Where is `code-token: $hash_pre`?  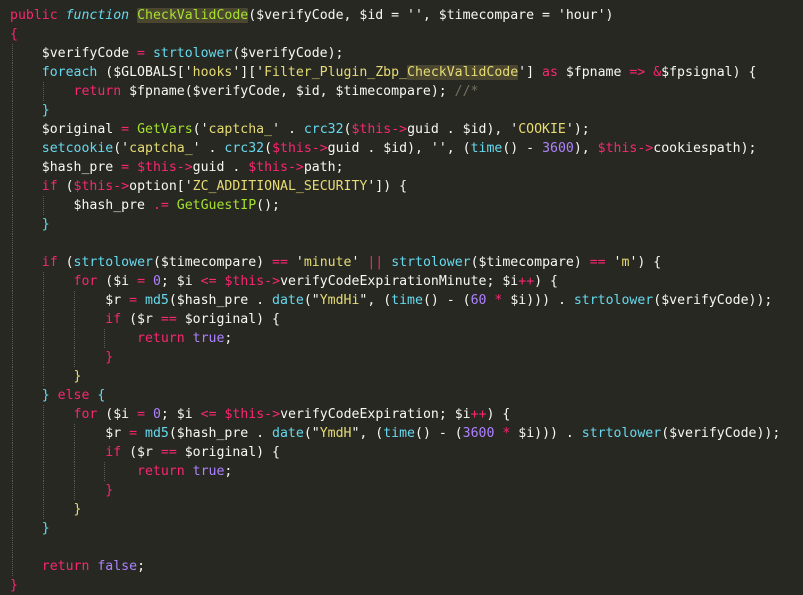 code-token: $hash_pre is located at coordinates (109, 205).